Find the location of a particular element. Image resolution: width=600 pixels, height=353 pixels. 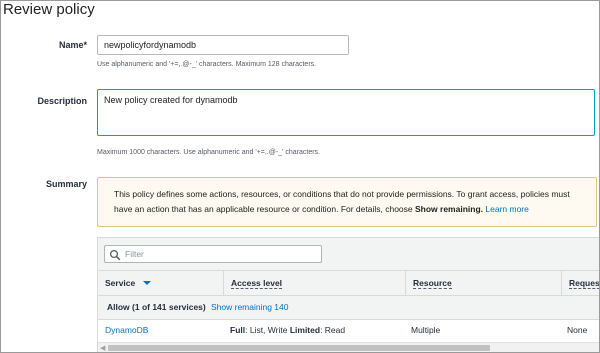

name-label: Name* is located at coordinates (72, 45).